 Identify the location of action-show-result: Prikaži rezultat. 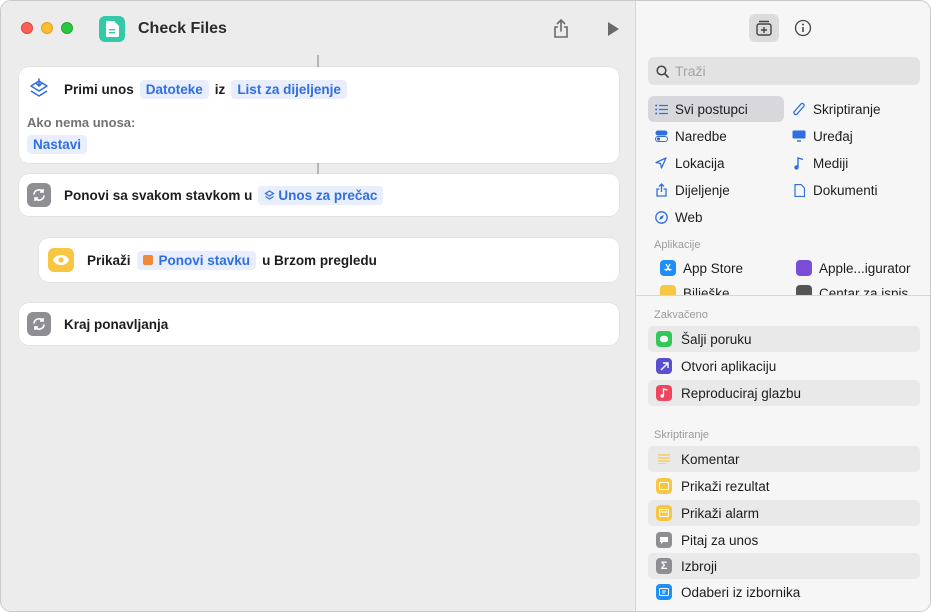
(784, 486).